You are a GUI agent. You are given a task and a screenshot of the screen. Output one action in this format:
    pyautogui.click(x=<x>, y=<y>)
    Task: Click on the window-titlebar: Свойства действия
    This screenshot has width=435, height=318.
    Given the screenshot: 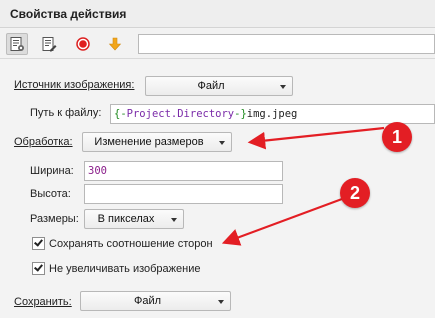 What is the action you would take?
    pyautogui.click(x=217, y=14)
    